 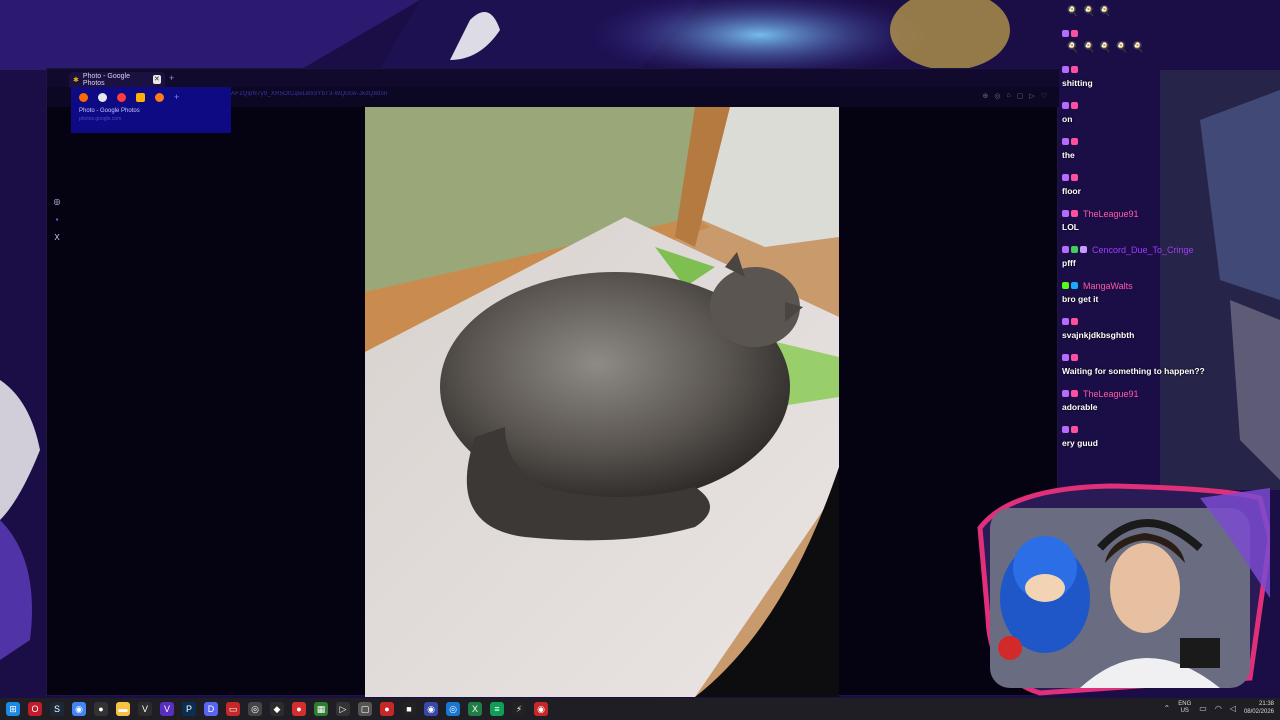 I want to click on play-icon: ▷, so click(x=1031, y=96).